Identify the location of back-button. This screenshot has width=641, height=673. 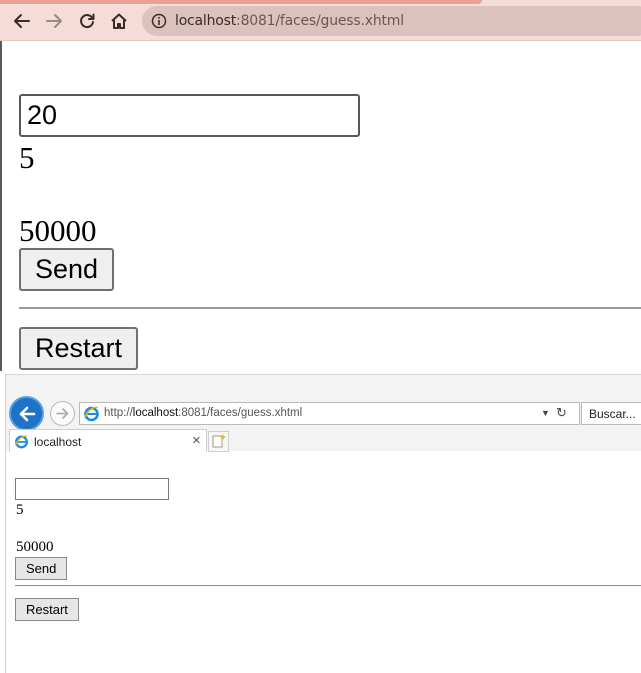
(22, 21).